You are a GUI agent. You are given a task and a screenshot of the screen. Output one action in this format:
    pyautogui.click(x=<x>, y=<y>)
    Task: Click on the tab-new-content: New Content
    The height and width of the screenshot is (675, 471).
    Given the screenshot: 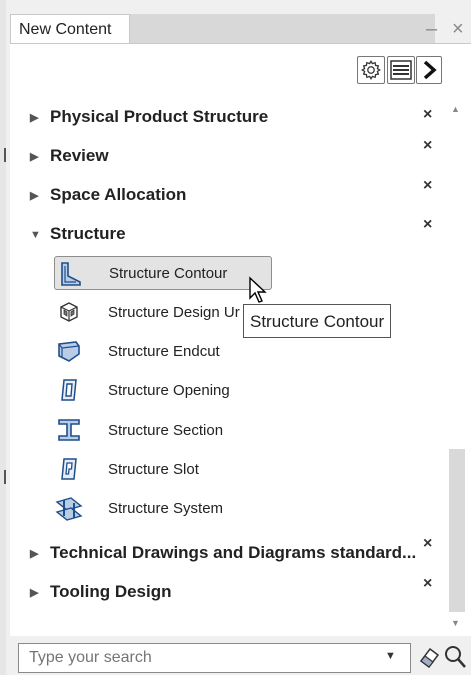 What is the action you would take?
    pyautogui.click(x=70, y=29)
    